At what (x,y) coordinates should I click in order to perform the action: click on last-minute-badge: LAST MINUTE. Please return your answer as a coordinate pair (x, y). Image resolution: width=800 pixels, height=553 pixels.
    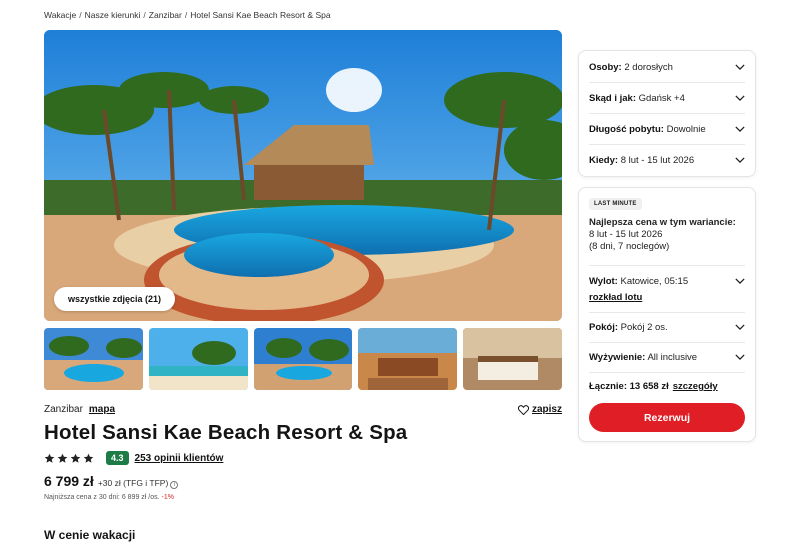
    Looking at the image, I should click on (615, 204).